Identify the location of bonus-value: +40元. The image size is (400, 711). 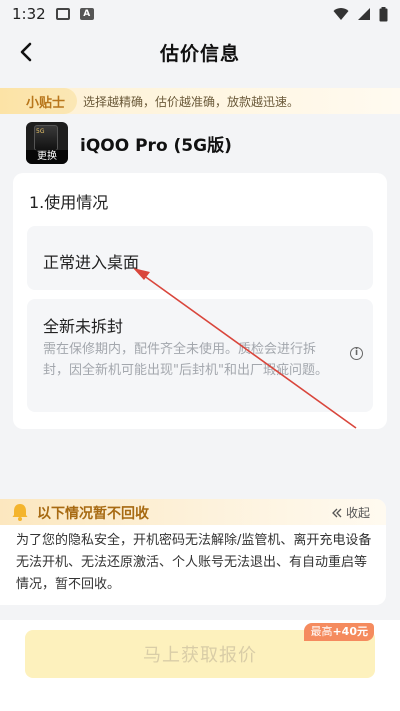
(350, 631).